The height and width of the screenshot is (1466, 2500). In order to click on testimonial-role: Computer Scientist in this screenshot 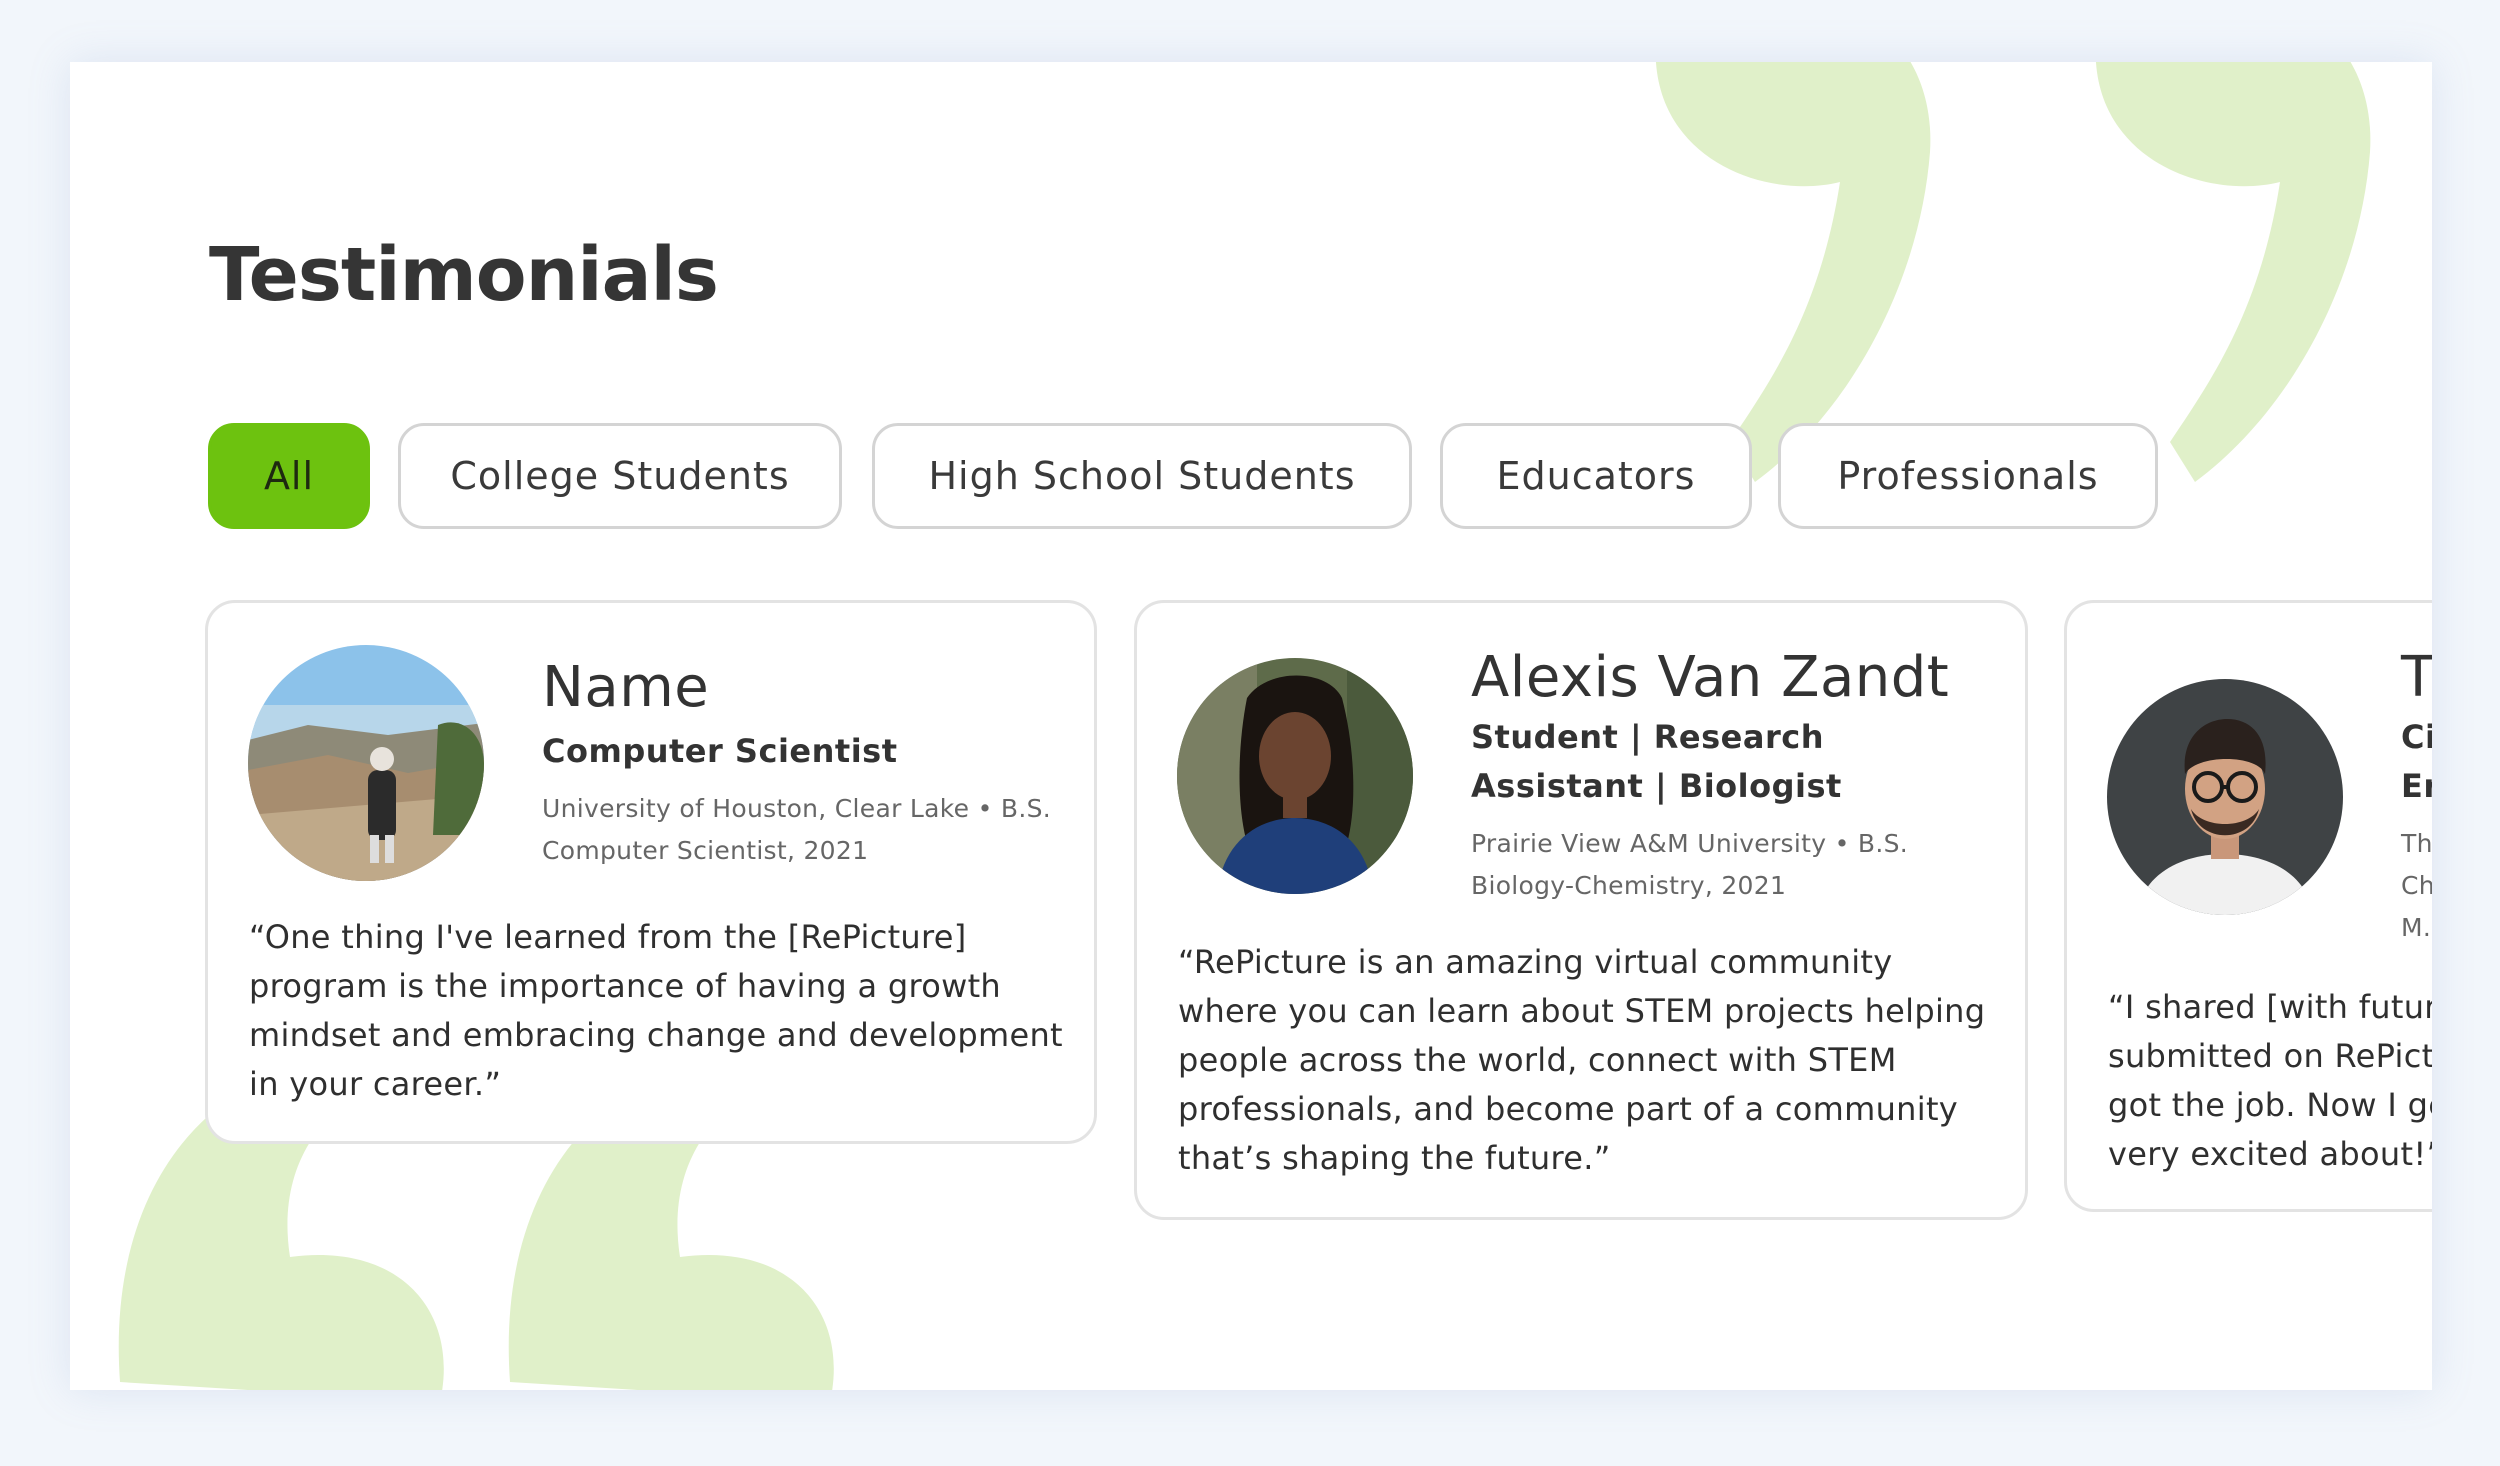, I will do `click(720, 751)`.